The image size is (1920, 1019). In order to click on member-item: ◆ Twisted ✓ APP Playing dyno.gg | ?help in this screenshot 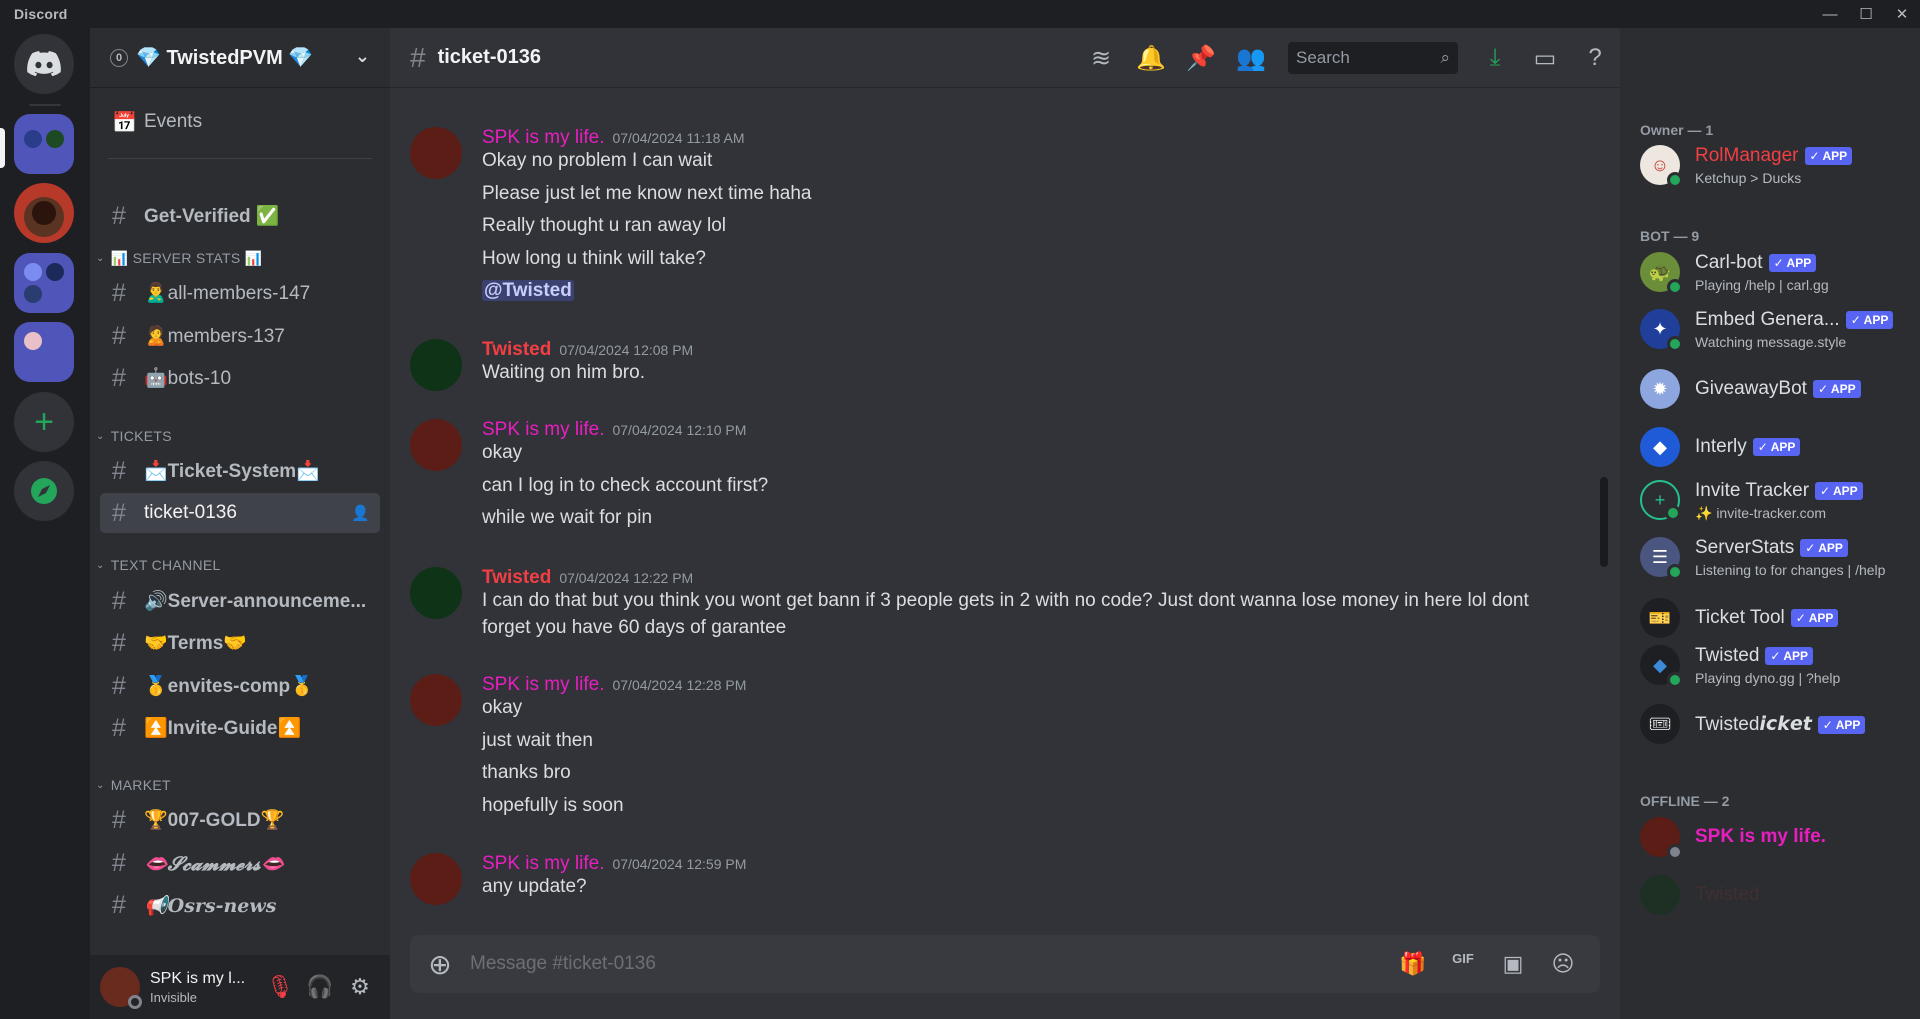, I will do `click(1775, 665)`.